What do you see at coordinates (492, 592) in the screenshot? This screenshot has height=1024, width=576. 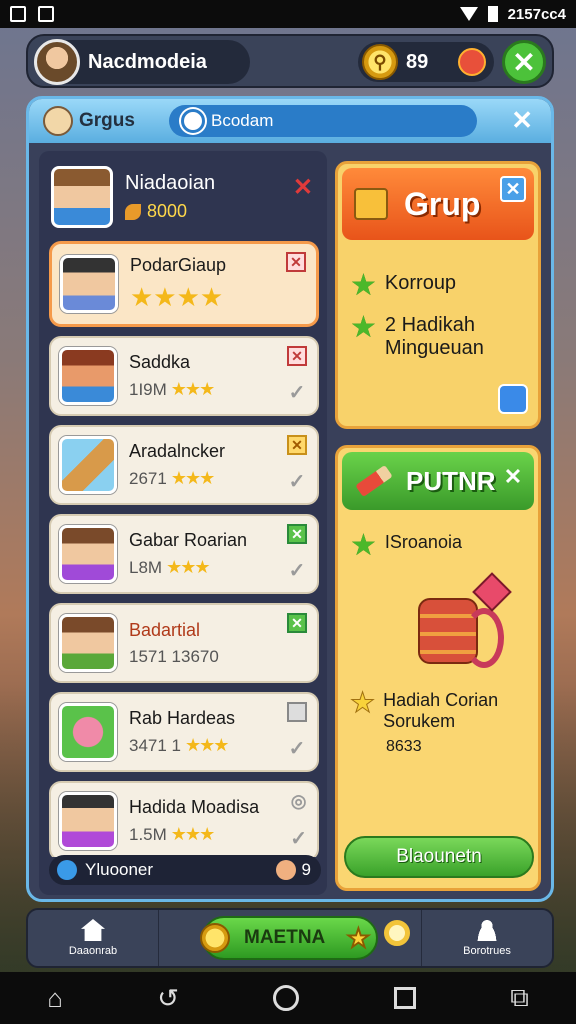 I see `gem-icon` at bounding box center [492, 592].